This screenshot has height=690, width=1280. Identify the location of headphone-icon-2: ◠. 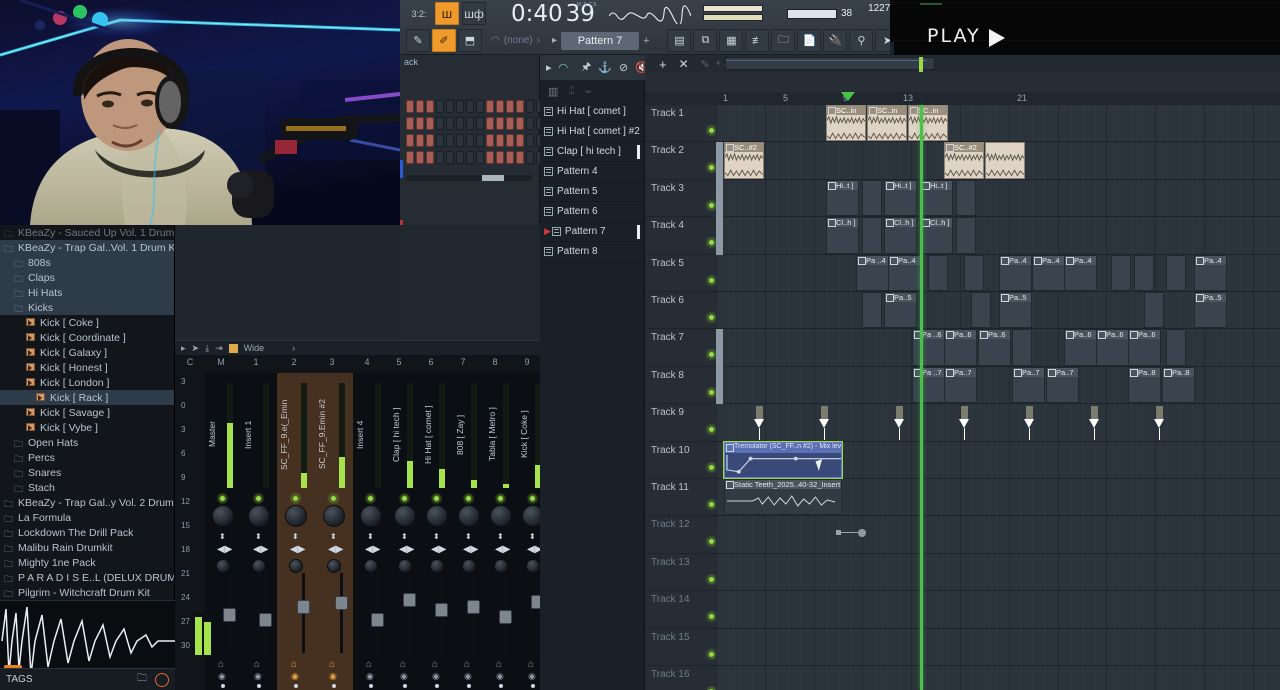
(564, 67).